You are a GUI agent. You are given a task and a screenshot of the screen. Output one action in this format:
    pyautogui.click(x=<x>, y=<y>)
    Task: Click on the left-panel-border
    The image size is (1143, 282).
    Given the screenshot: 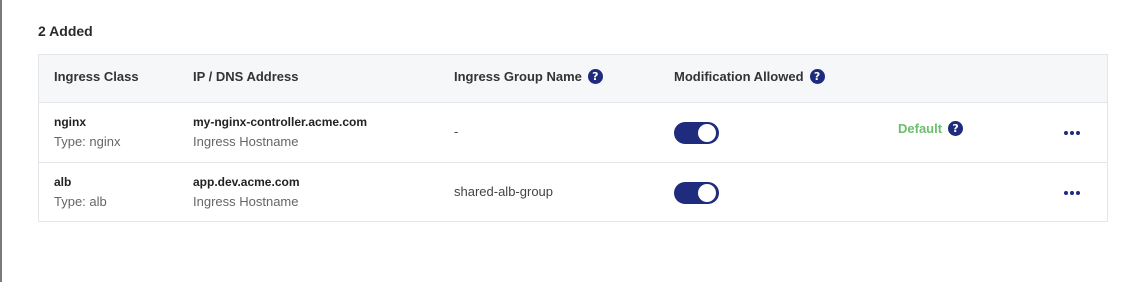 What is the action you would take?
    pyautogui.click(x=1, y=141)
    